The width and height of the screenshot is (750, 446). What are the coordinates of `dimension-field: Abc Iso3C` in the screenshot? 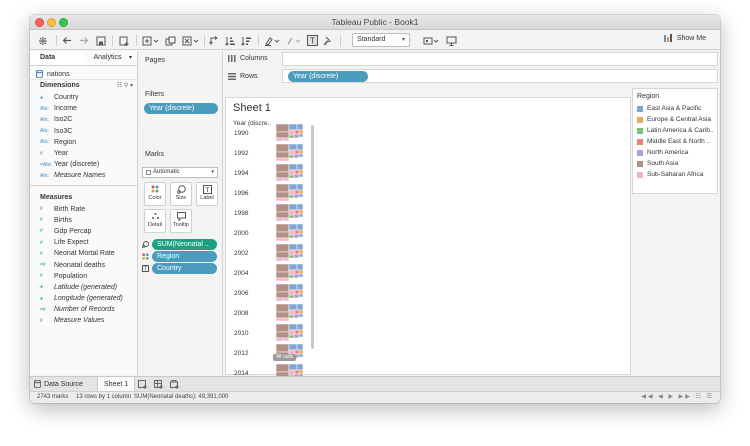 It's located at (83, 131).